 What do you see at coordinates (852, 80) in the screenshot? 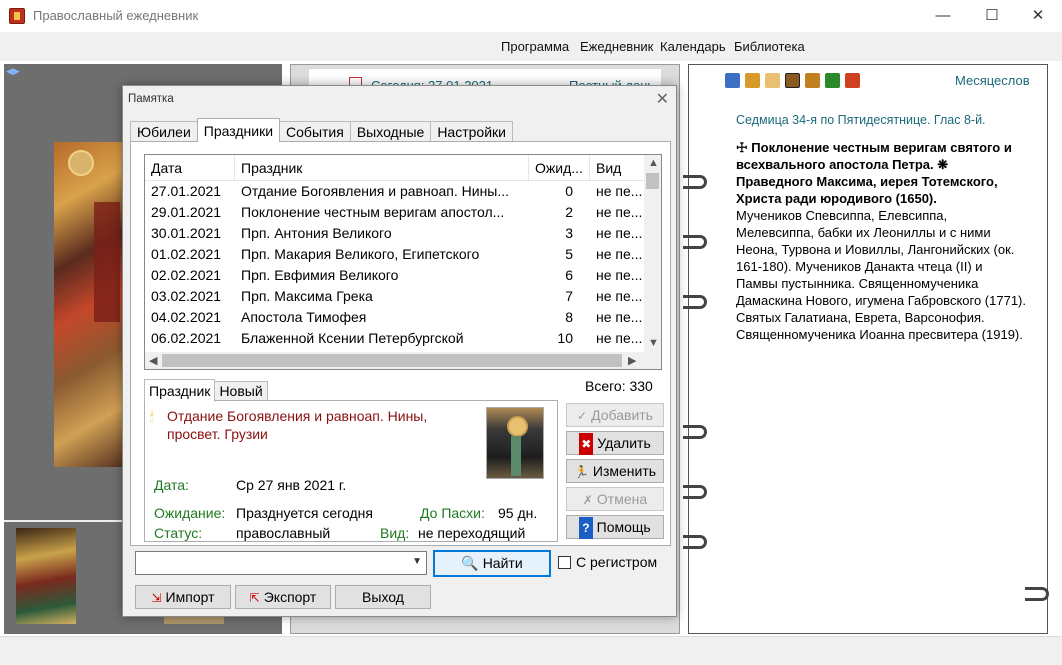
I see `church-icon` at bounding box center [852, 80].